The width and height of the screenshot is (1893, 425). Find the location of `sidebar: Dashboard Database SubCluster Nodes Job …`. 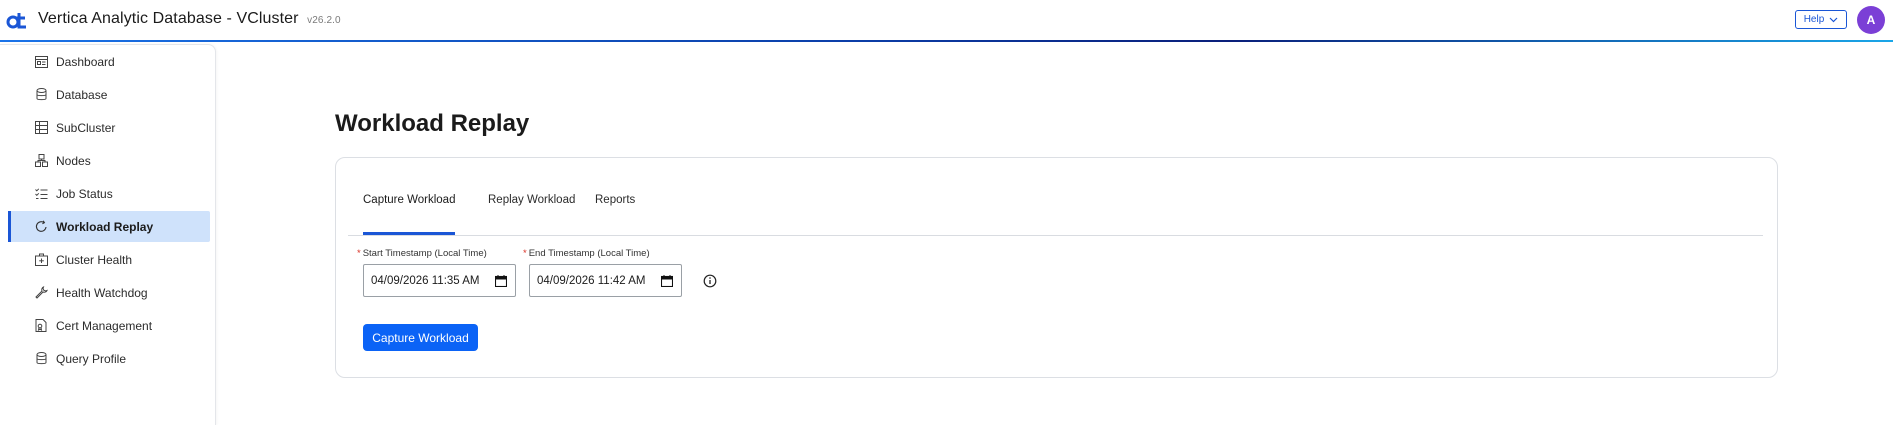

sidebar: Dashboard Database SubCluster Nodes Job … is located at coordinates (108, 234).